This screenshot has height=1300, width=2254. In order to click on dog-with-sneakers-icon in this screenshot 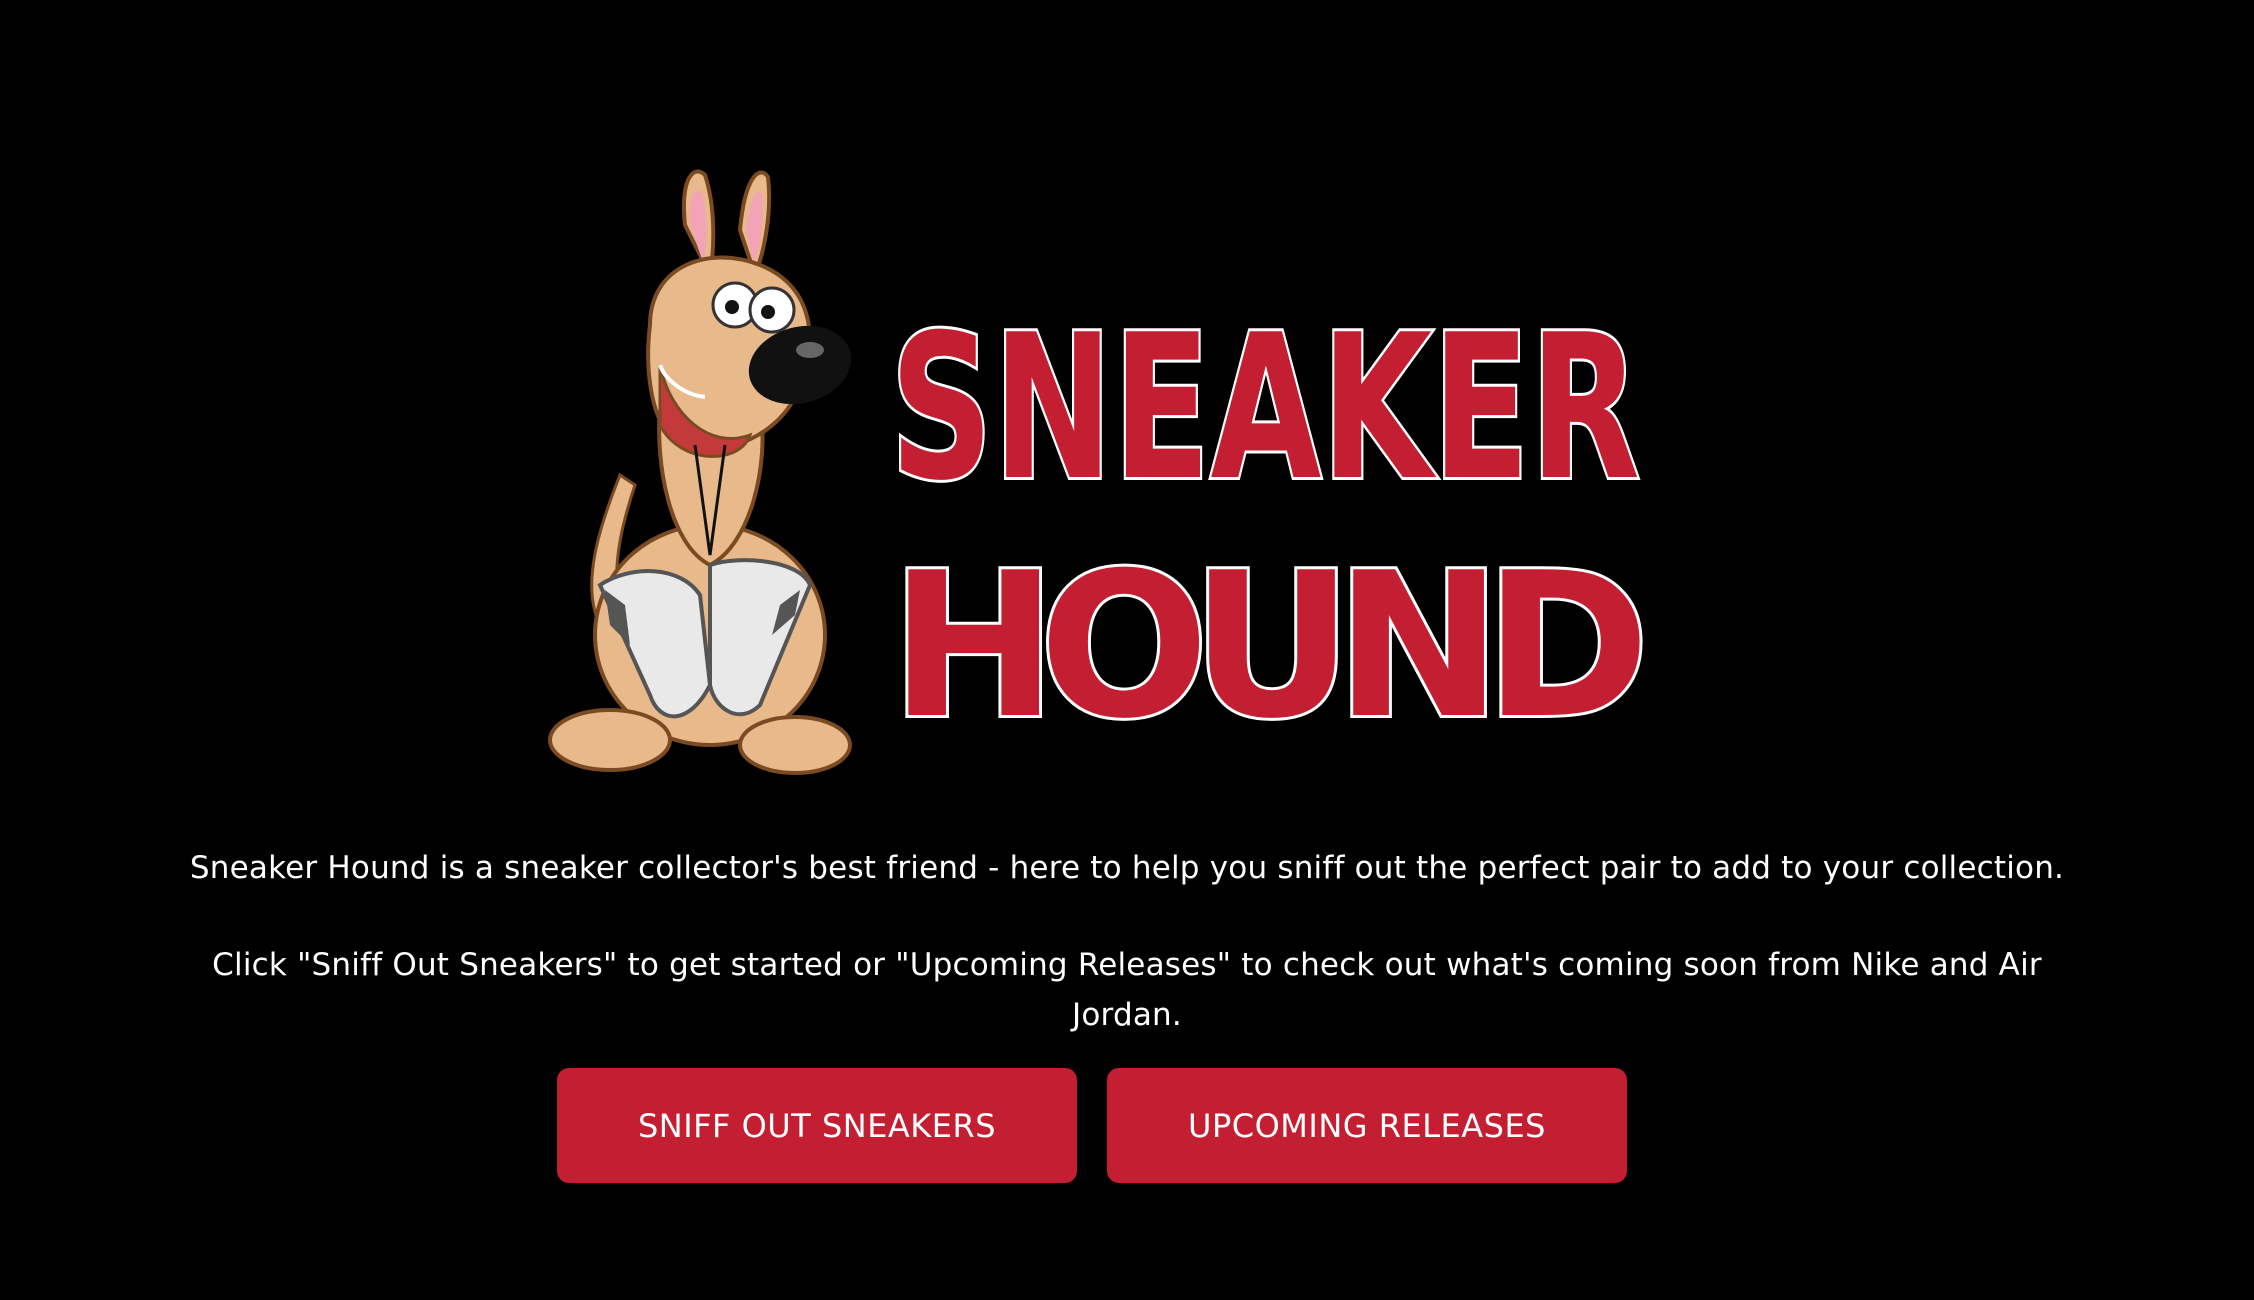, I will do `click(700, 472)`.